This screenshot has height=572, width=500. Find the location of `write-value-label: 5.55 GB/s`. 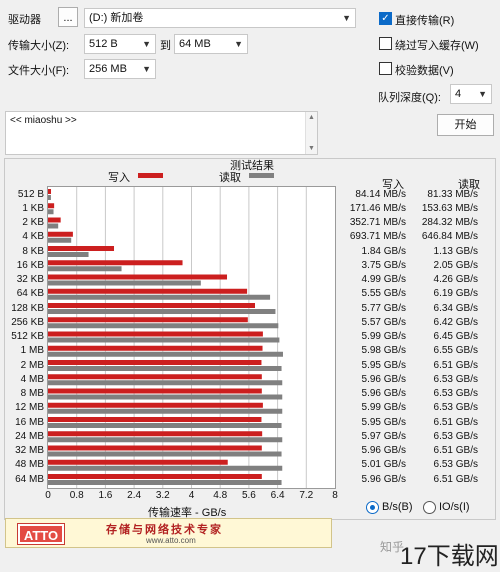

write-value-label: 5.55 GB/s is located at coordinates (383, 294).